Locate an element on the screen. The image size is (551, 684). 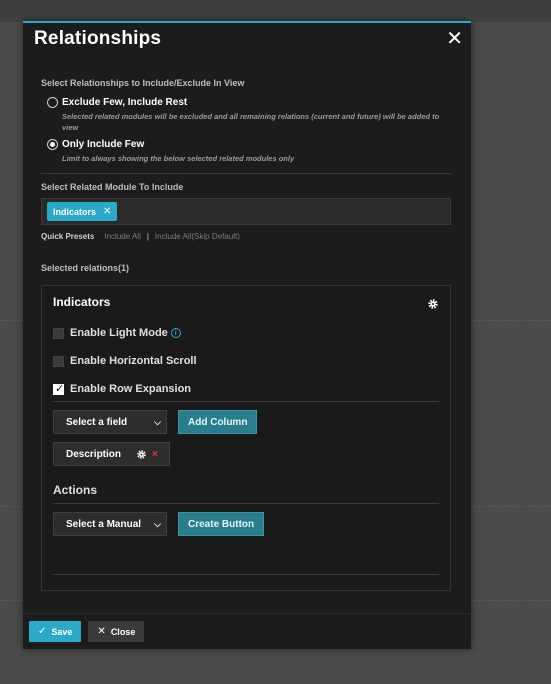
radio-label: Exclude Few, Include Rest is located at coordinates (125, 102).